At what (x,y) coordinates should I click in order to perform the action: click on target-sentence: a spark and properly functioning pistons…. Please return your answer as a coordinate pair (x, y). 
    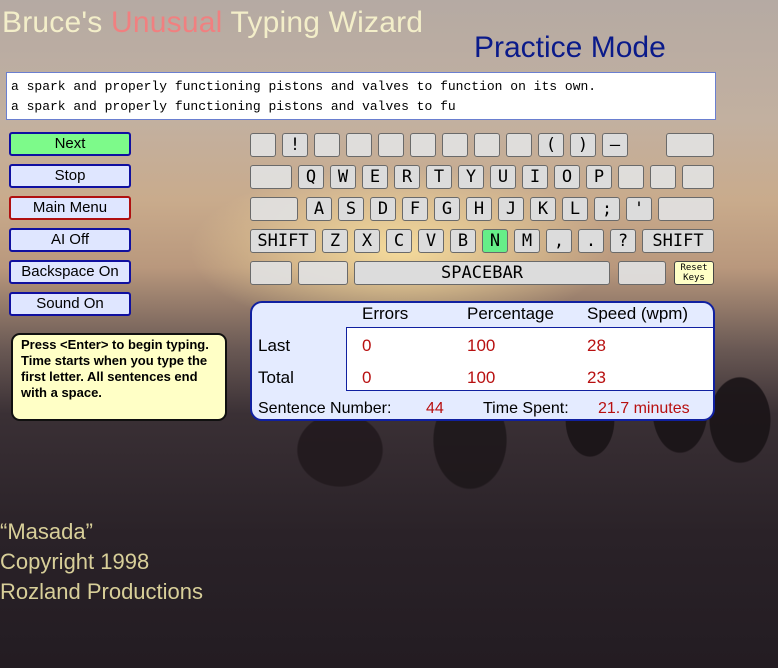
    Looking at the image, I should click on (304, 86).